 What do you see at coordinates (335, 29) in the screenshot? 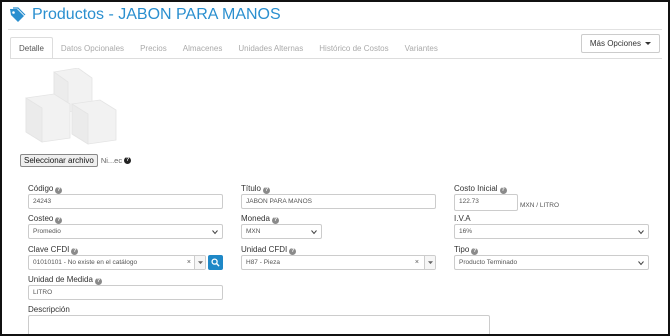
I see `header-divider` at bounding box center [335, 29].